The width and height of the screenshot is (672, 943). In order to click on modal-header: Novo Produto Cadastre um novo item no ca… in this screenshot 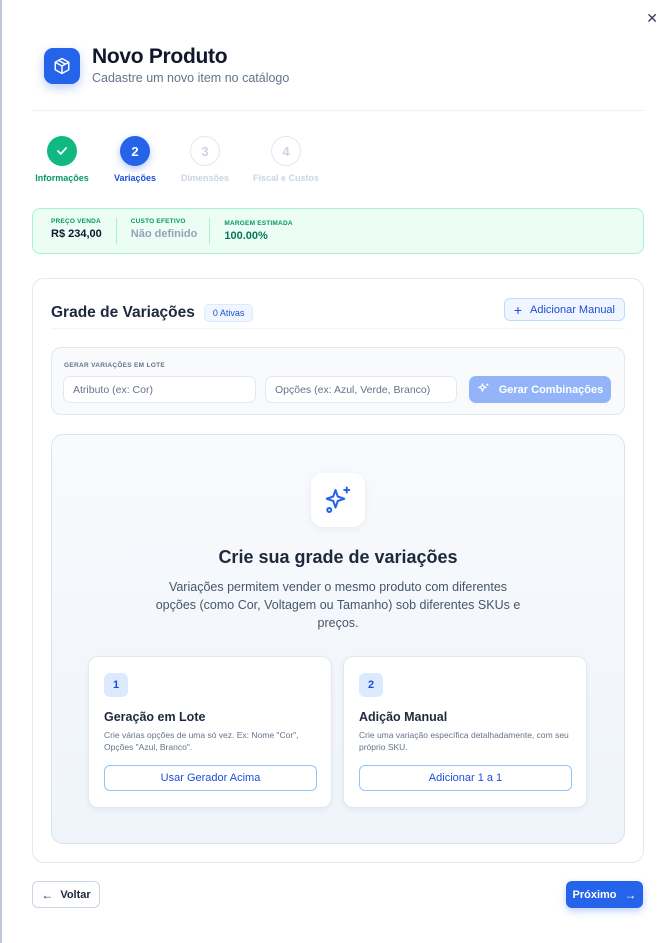, I will do `click(166, 65)`.